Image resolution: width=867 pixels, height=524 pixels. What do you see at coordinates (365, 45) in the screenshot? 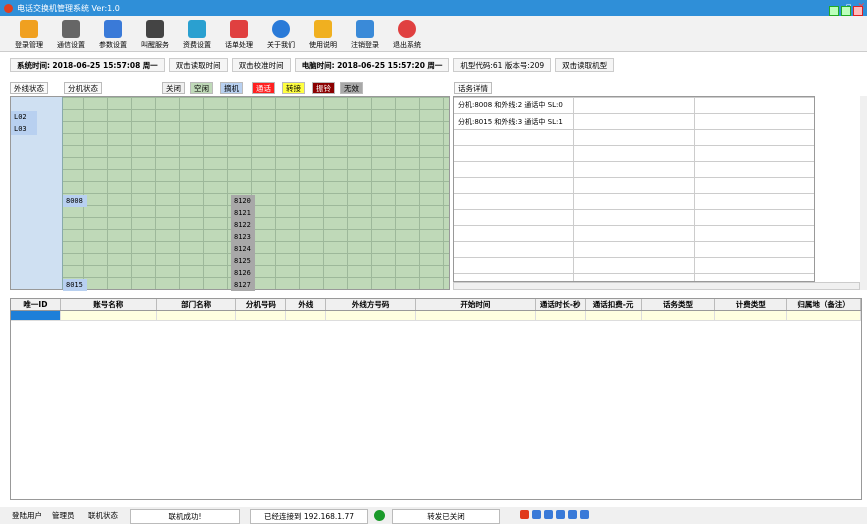
I see `toolbar-label: 注销登录` at bounding box center [365, 45].